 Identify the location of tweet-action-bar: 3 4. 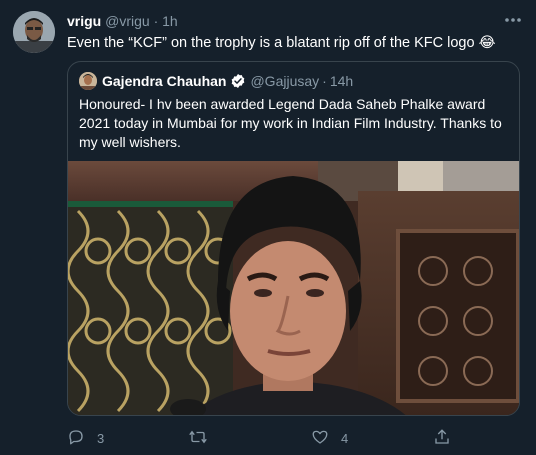
(293, 438).